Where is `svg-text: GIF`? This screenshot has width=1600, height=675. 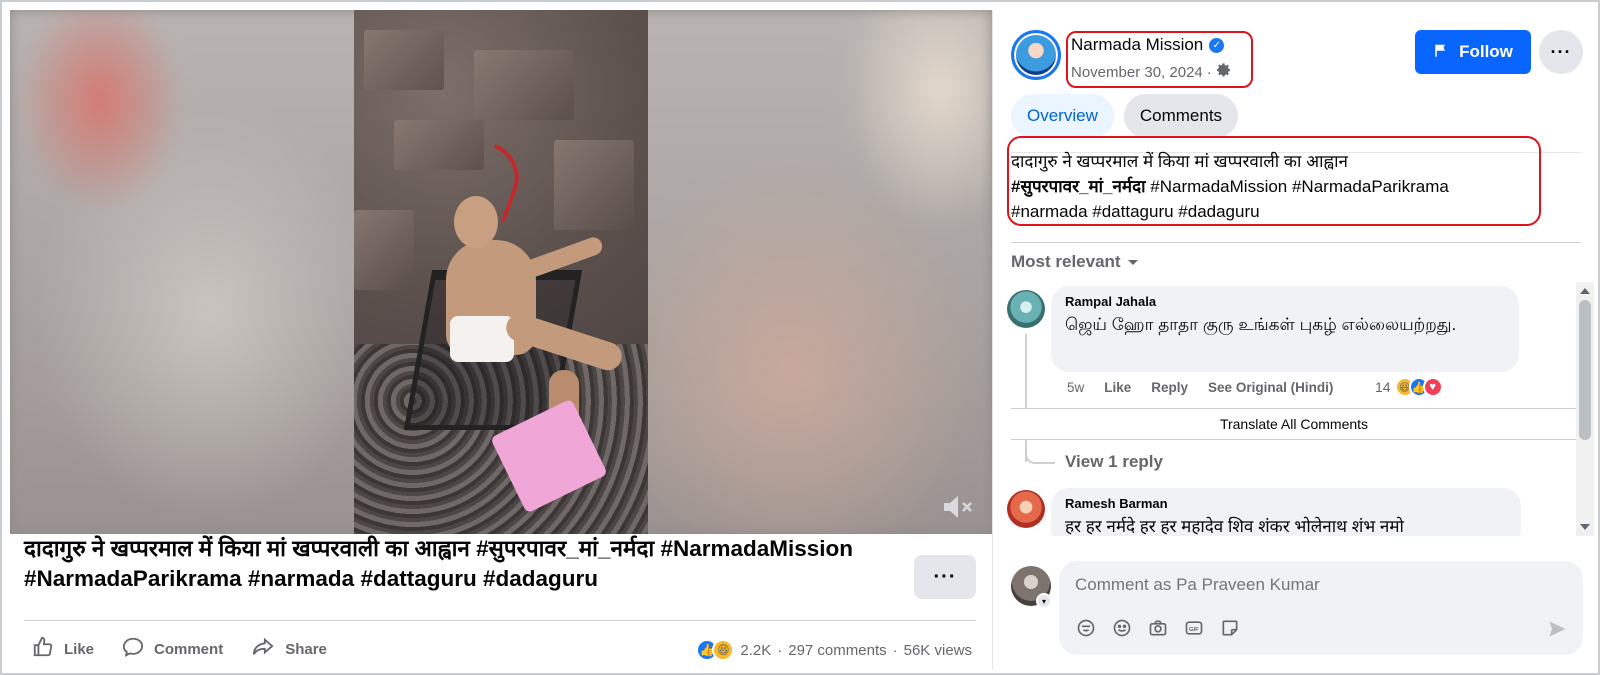 svg-text: GIF is located at coordinates (1194, 630).